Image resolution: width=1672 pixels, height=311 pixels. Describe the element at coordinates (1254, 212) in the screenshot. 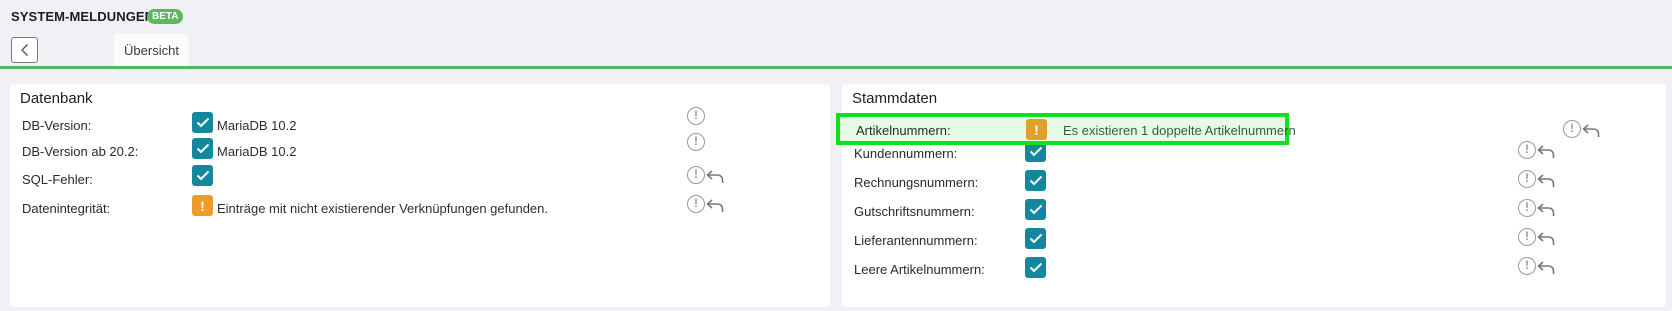

I see `stamm-row: Gutschriftsnummern: !` at that location.